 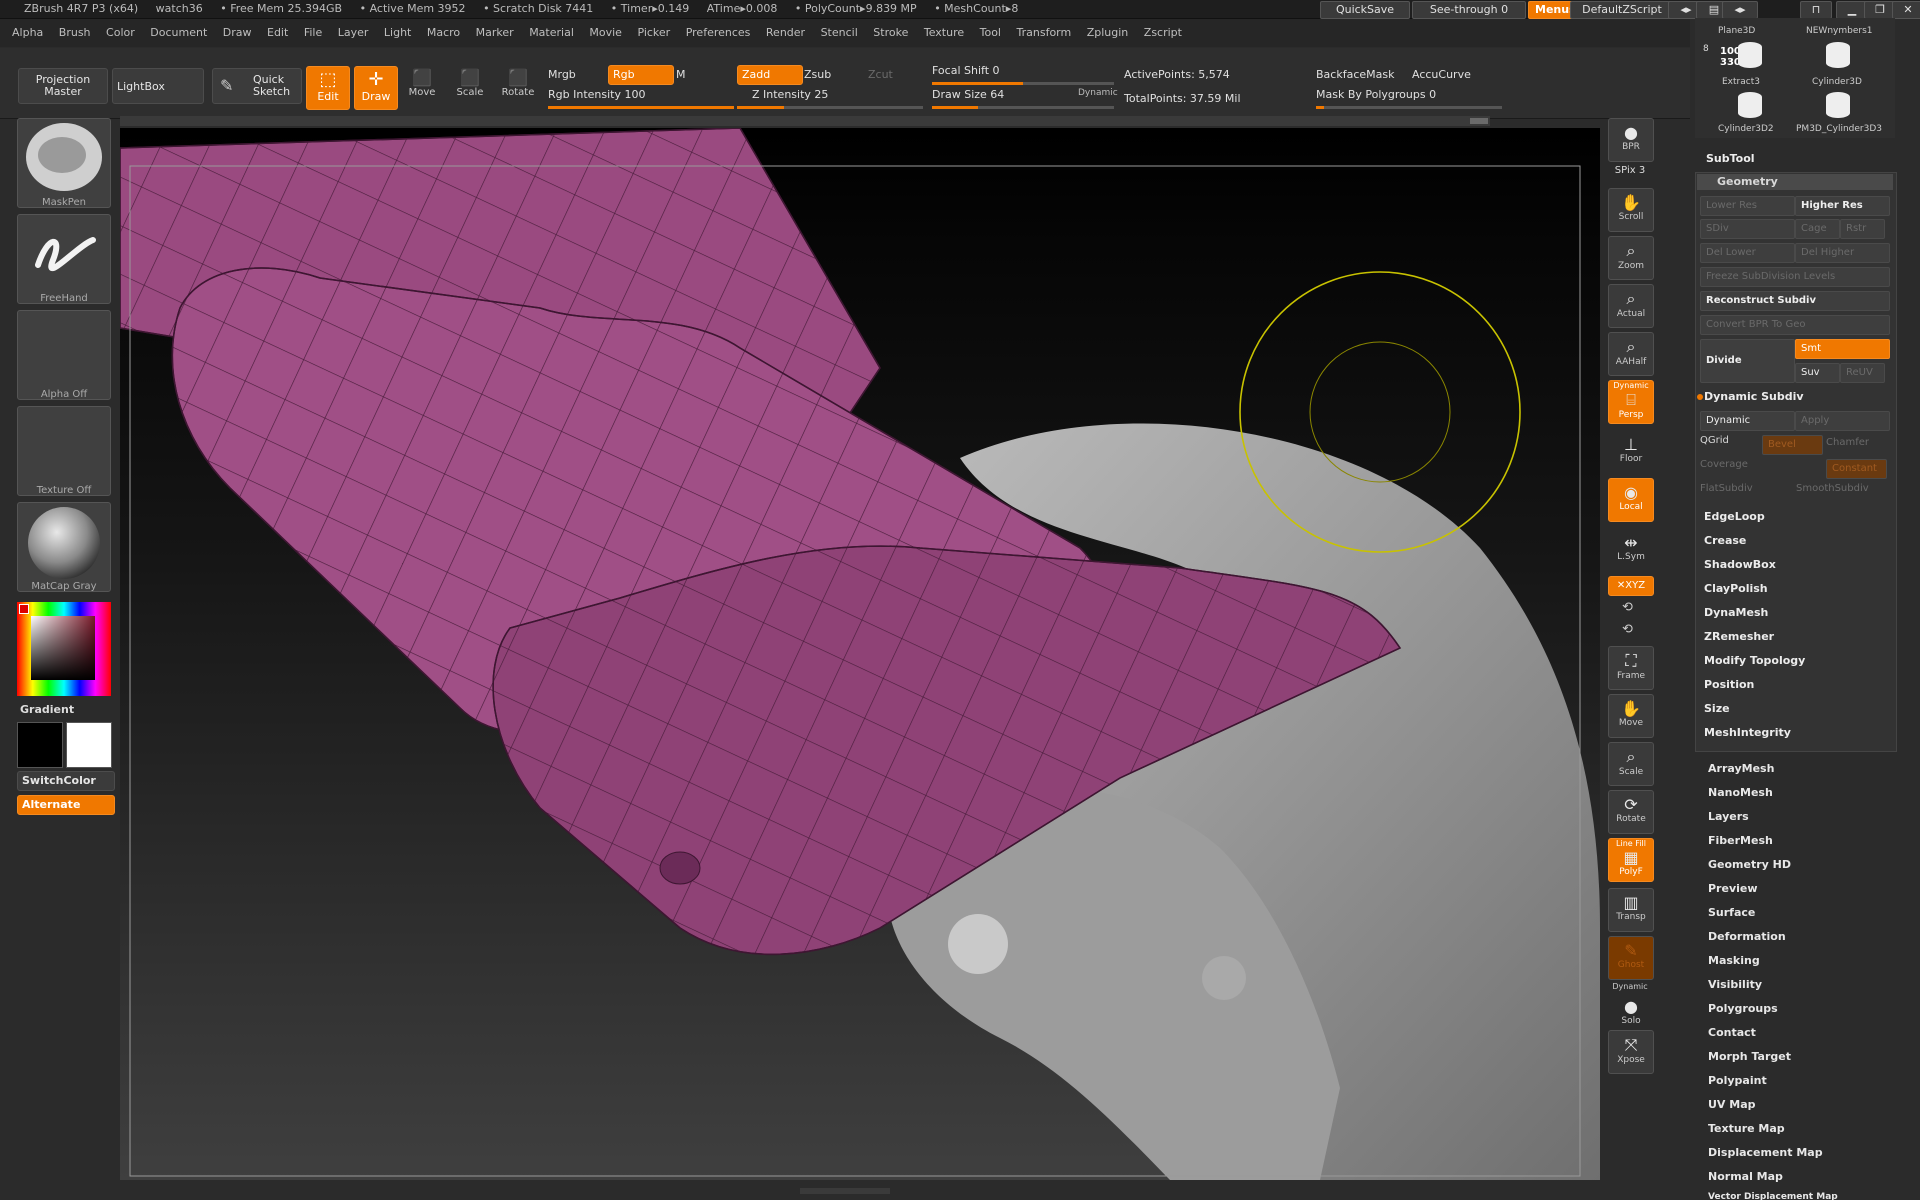 What do you see at coordinates (1631, 550) in the screenshot?
I see `lsym-button: ⇹ L.Sym` at bounding box center [1631, 550].